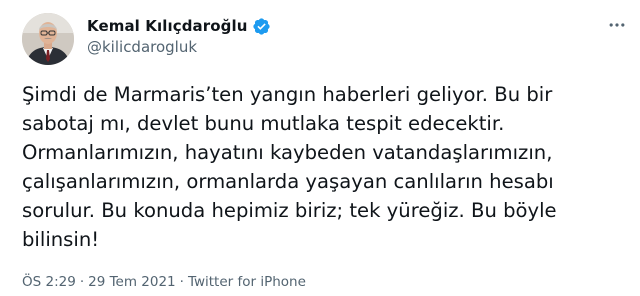 The height and width of the screenshot is (296, 640). I want to click on name-row: Kemal Kılıçdaroğlu, so click(179, 26).